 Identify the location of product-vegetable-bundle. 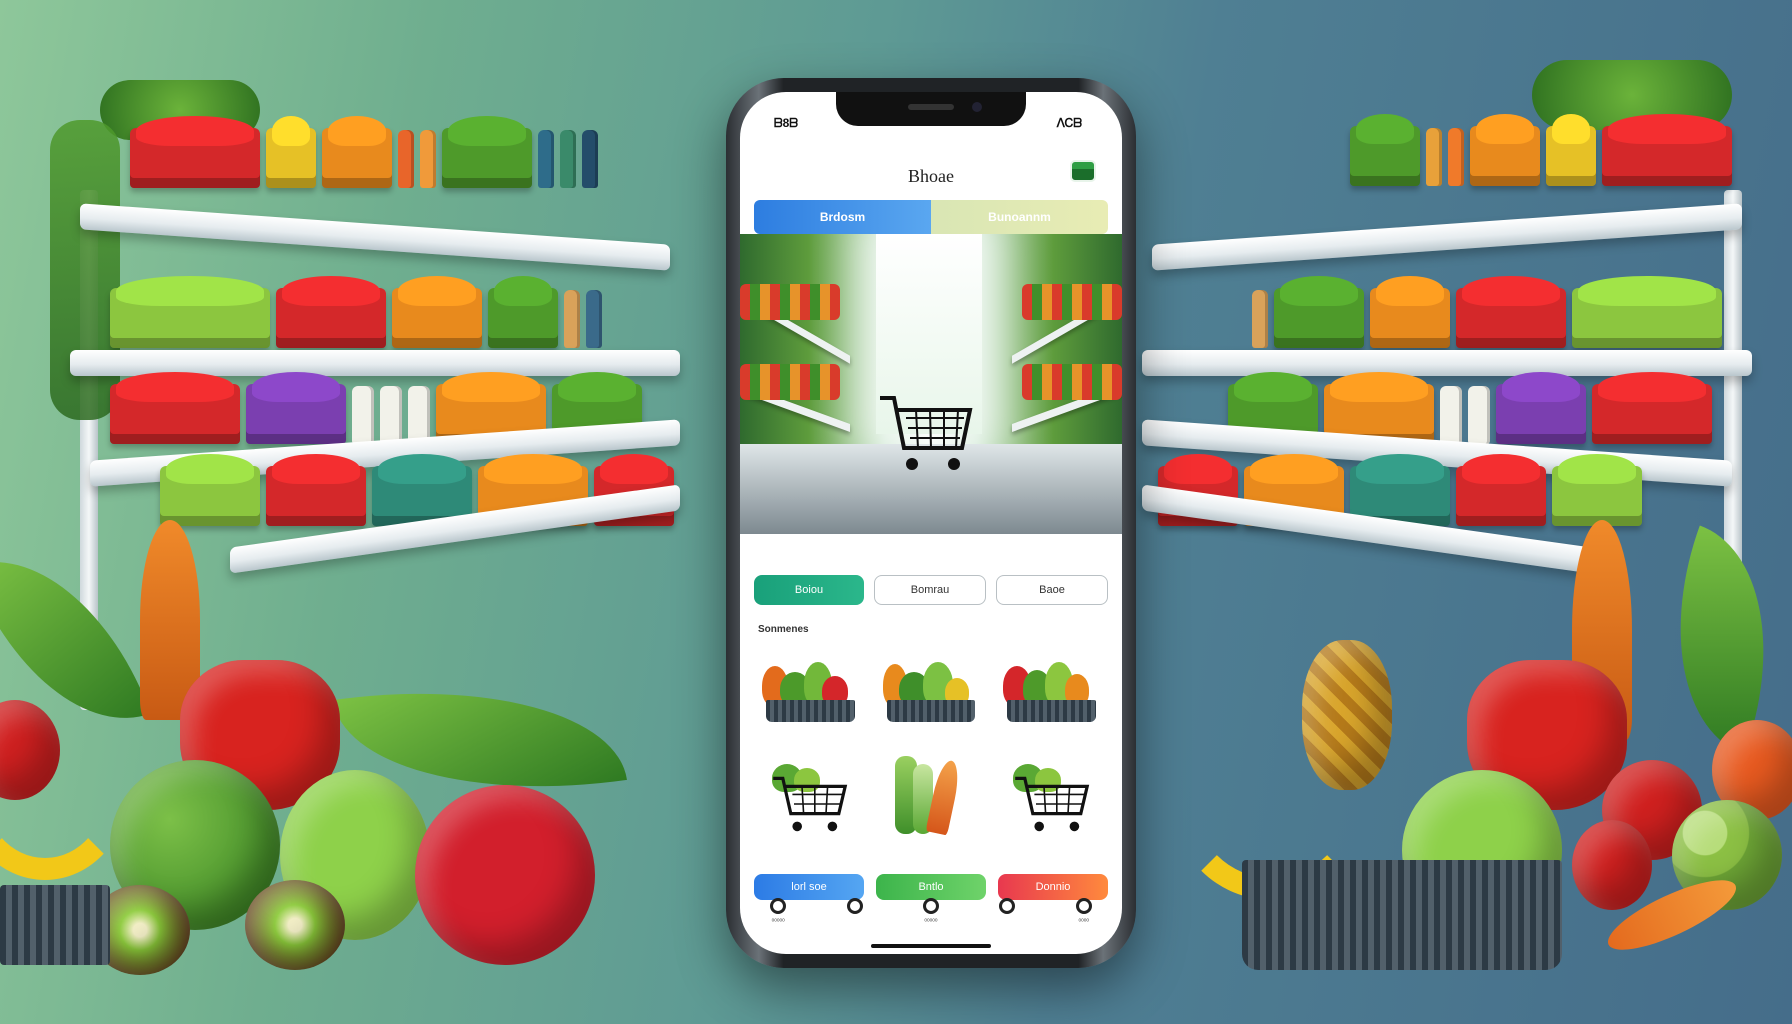
(931, 795).